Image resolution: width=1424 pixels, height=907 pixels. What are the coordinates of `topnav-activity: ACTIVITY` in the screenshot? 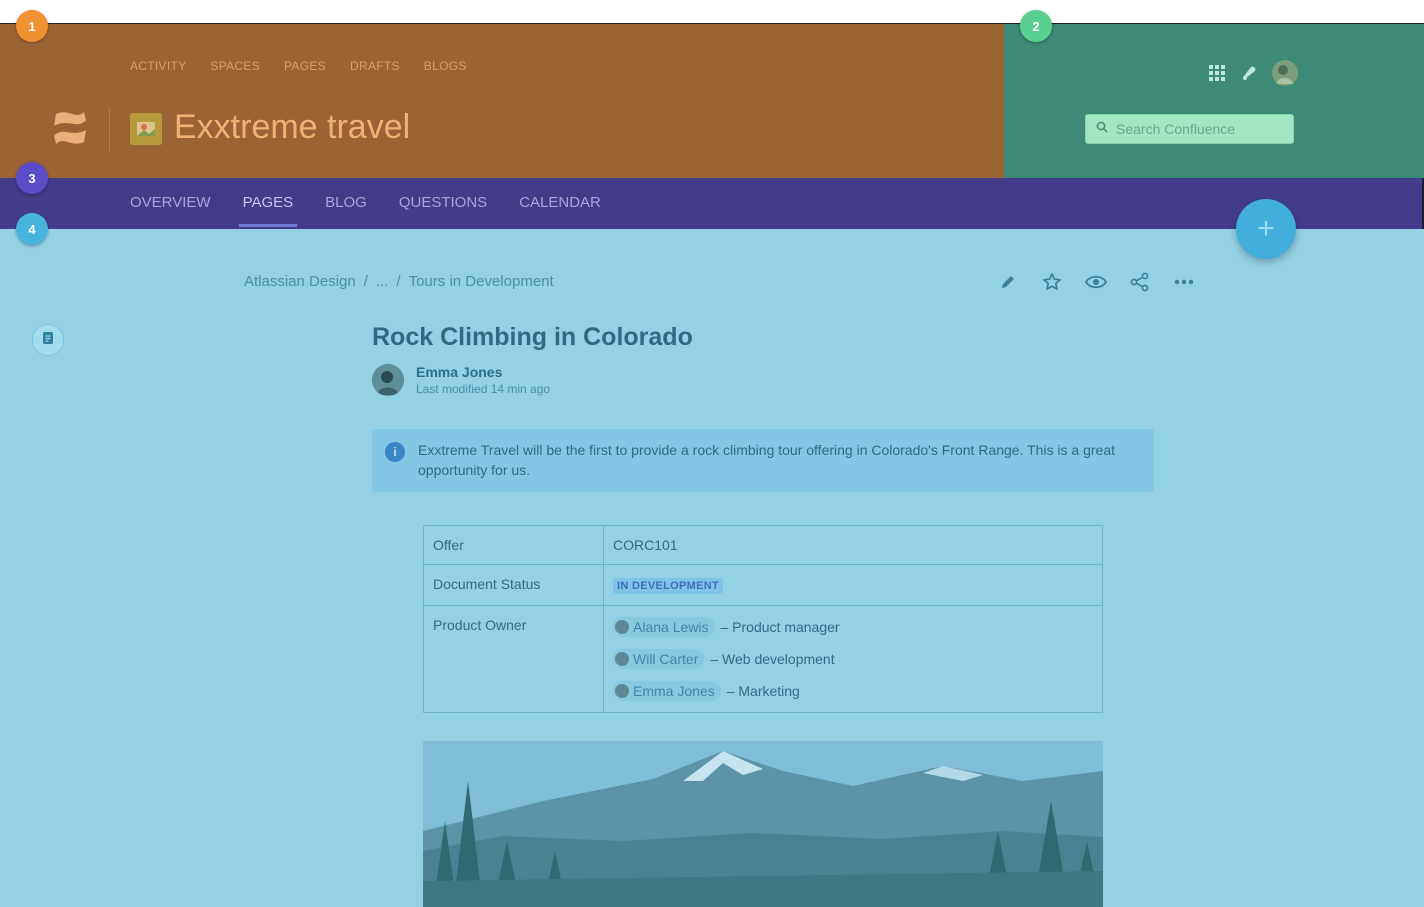 It's located at (158, 66).